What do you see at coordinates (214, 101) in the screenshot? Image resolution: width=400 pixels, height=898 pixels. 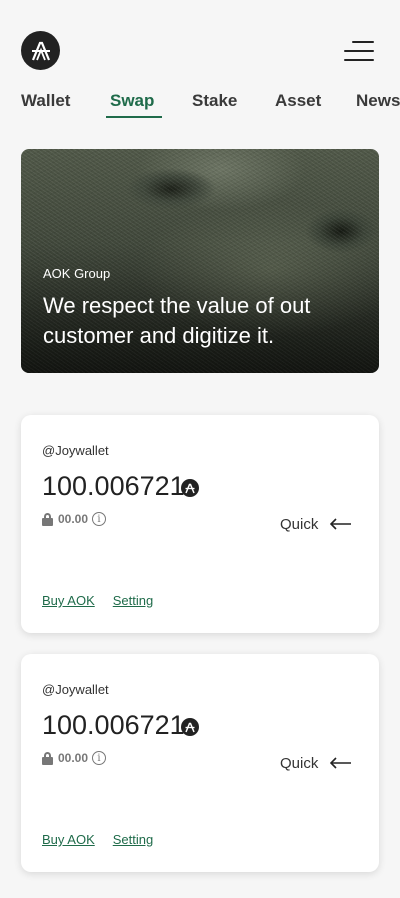 I see `tab-stake: Stake` at bounding box center [214, 101].